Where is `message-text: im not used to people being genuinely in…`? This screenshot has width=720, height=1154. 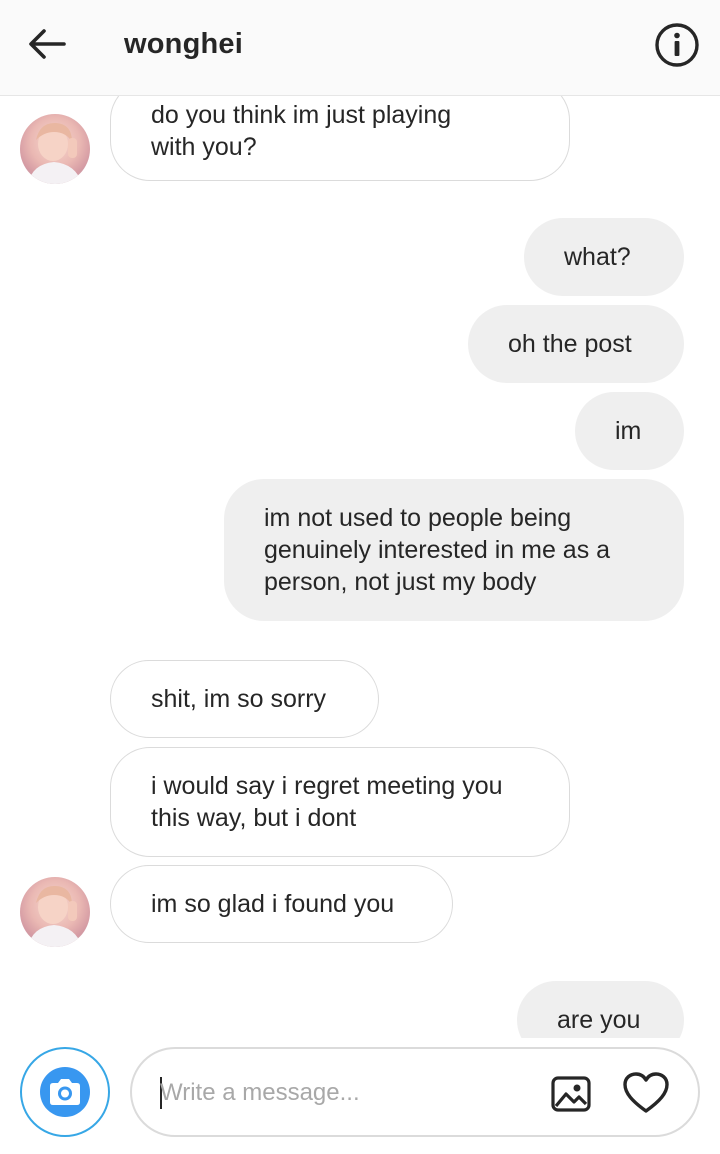 message-text: im not used to people being genuinely in… is located at coordinates (437, 550).